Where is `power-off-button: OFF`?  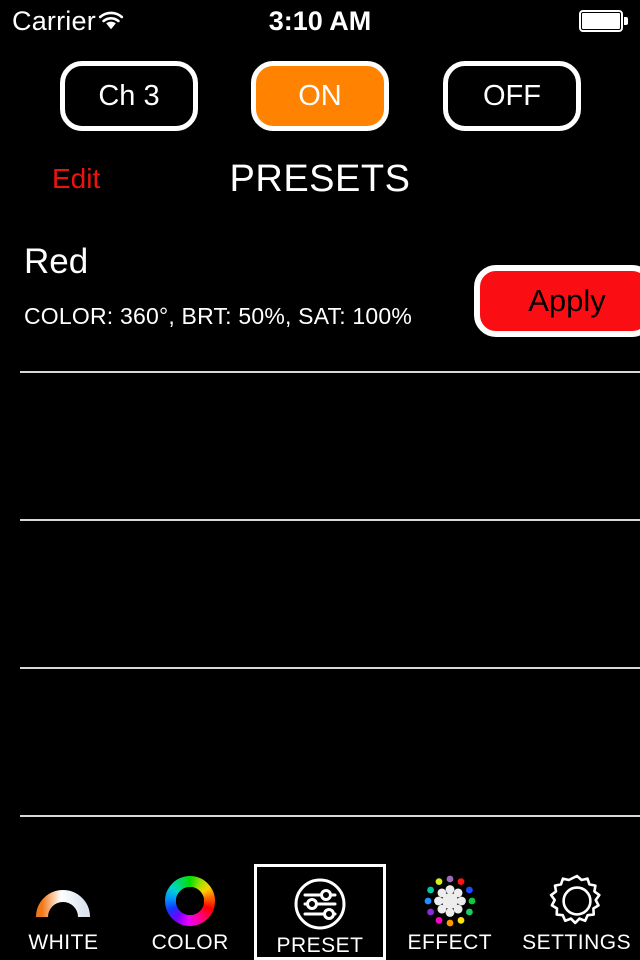 power-off-button: OFF is located at coordinates (512, 96).